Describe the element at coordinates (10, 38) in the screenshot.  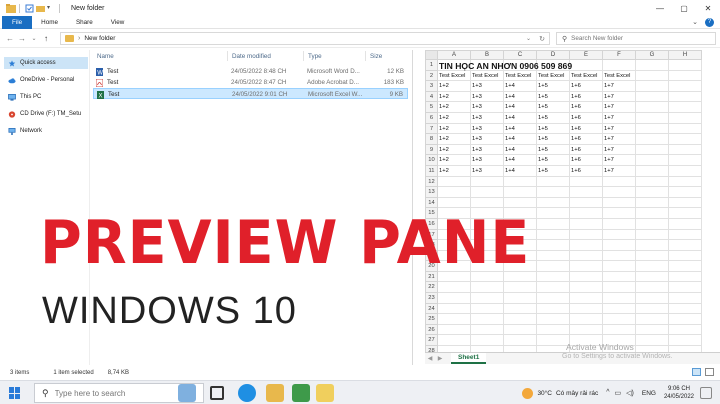
I see `back-arrow-icon: ←` at that location.